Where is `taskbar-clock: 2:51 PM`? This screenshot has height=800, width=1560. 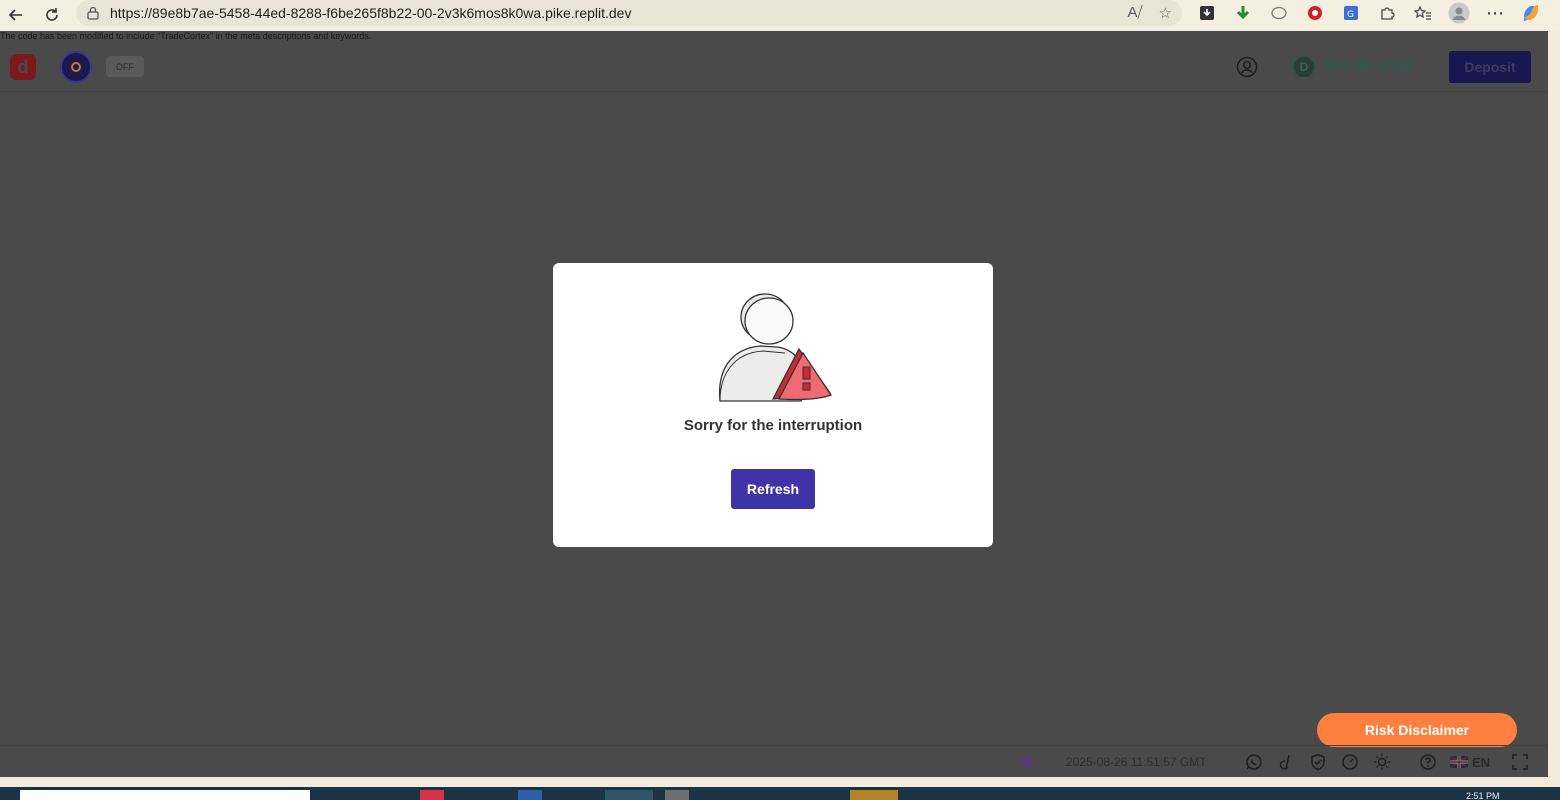
taskbar-clock: 2:51 PM is located at coordinates (1483, 795).